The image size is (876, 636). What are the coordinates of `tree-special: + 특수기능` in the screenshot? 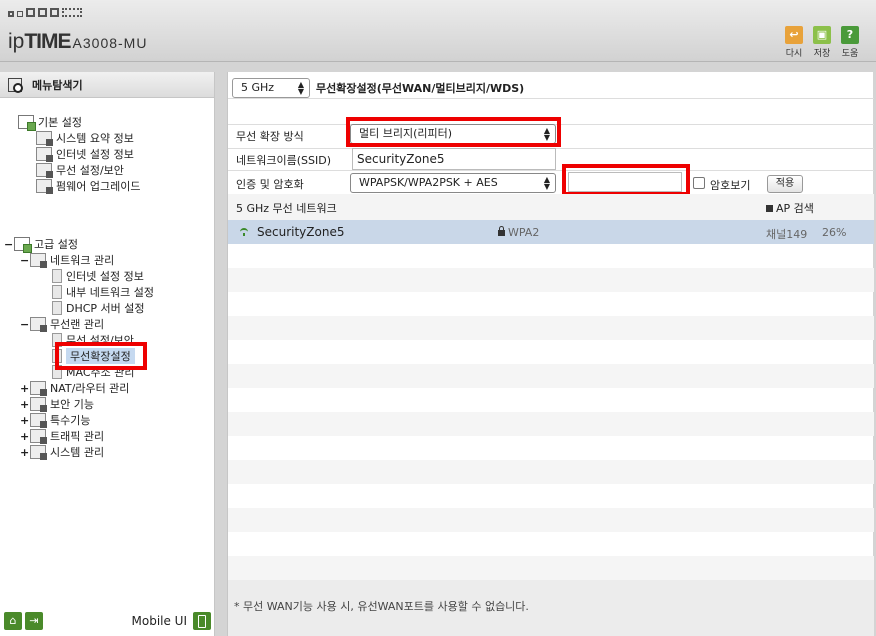 It's located at (55, 420).